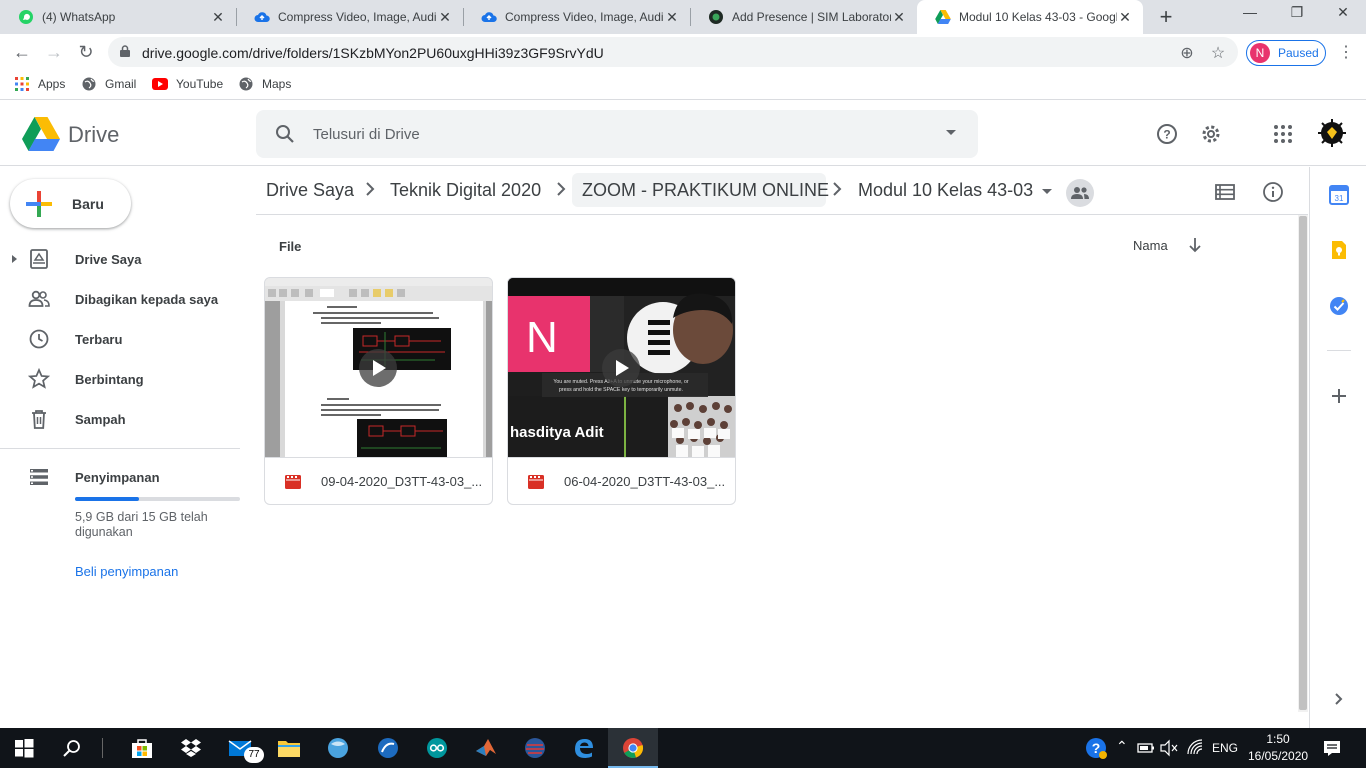 The image size is (1366, 768). Describe the element at coordinates (187, 84) in the screenshot. I see `bookmark-youtube: YouTube` at that location.